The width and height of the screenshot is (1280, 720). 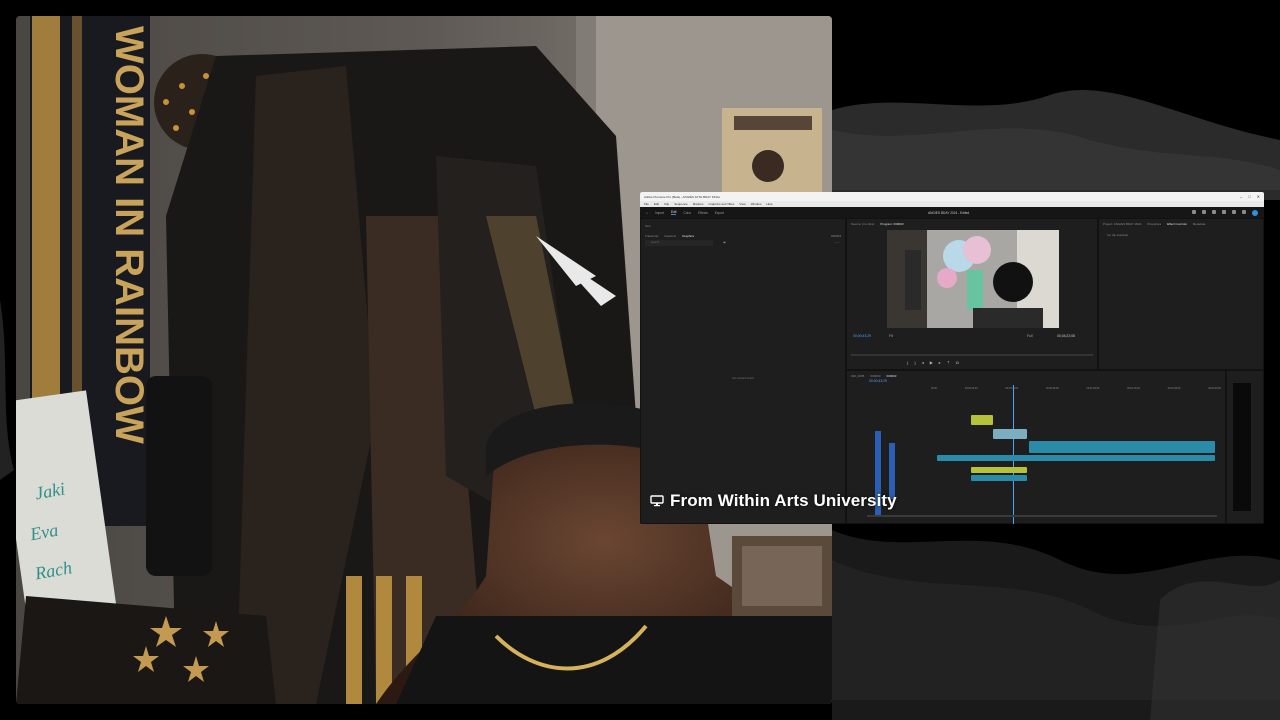 I want to click on tab-transcript: Transcript, so click(x=651, y=236).